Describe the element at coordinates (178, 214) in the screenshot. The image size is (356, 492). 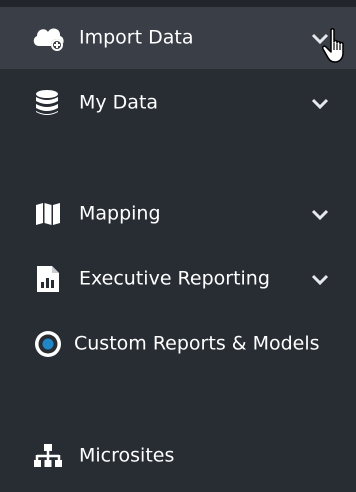
I see `sidebar-item-mapping: Mapping` at that location.